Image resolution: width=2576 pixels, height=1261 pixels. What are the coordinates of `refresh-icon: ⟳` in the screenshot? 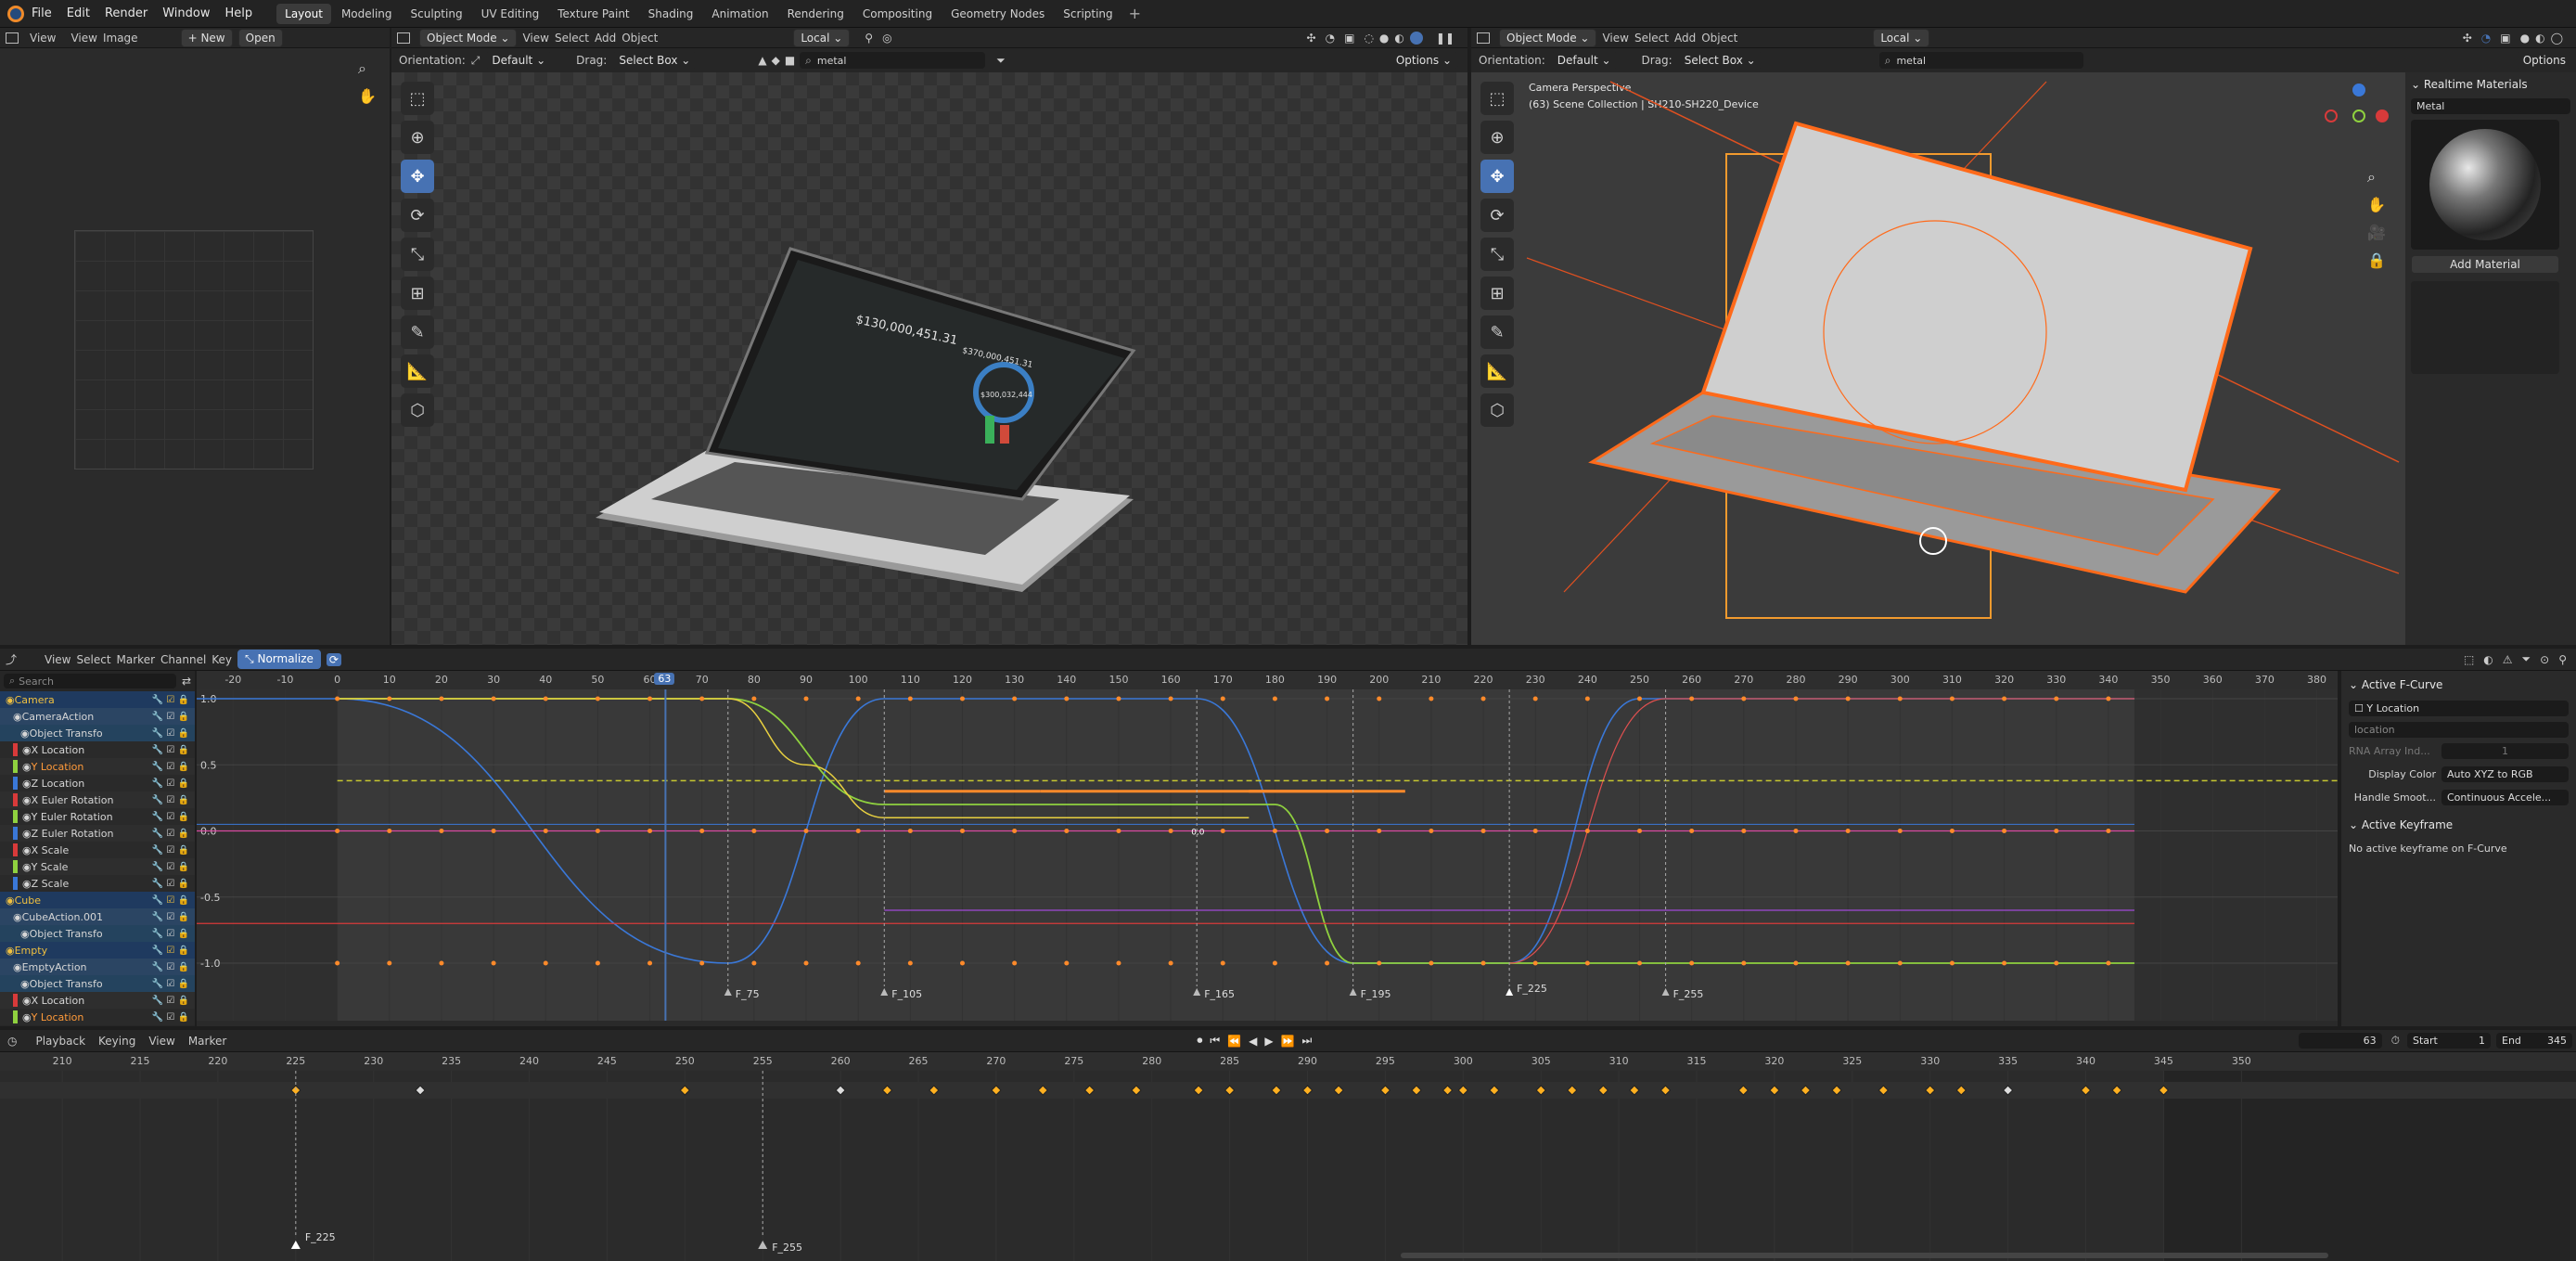 It's located at (333, 659).